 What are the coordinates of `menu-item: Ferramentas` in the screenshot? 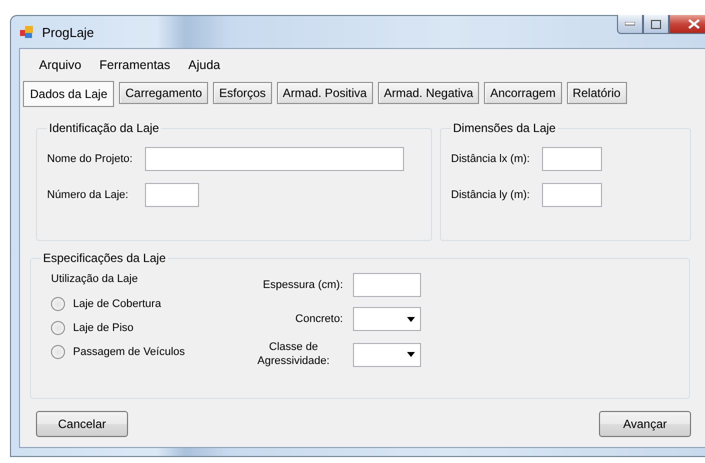 It's located at (135, 65).